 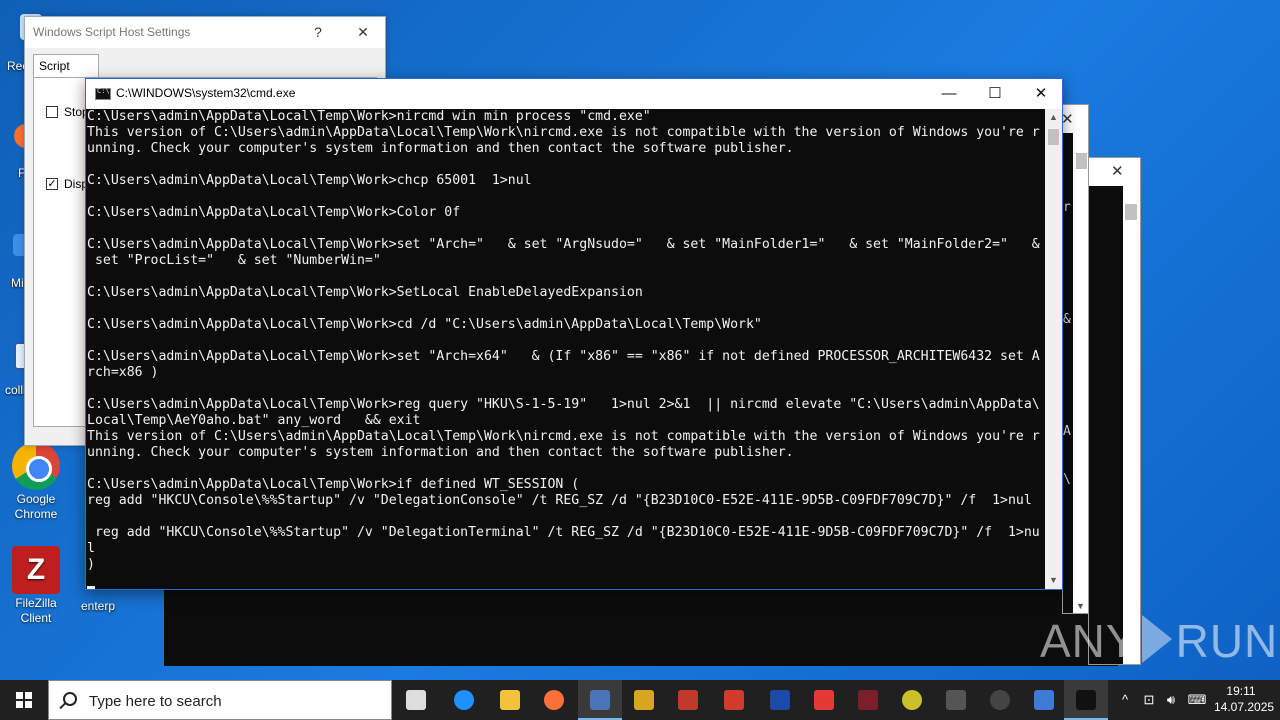 I want to click on search-icon, so click(x=70, y=699).